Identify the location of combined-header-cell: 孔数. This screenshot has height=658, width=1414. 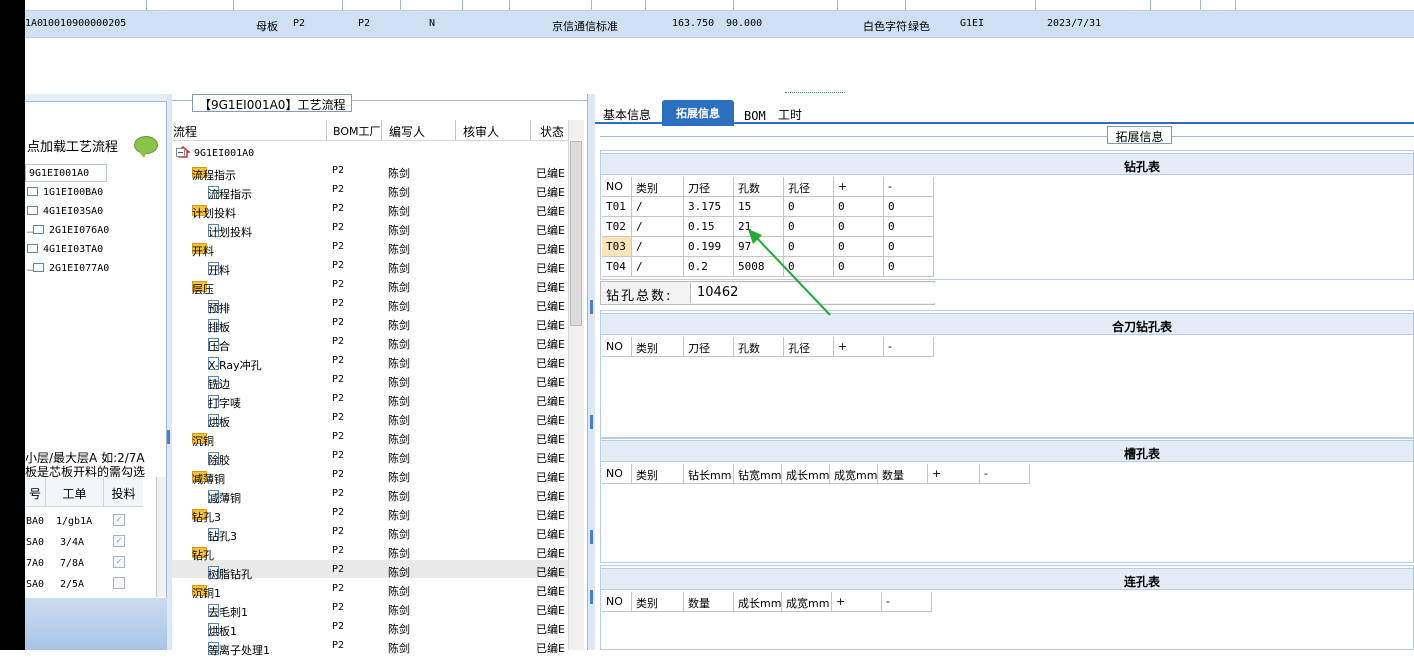
(759, 347).